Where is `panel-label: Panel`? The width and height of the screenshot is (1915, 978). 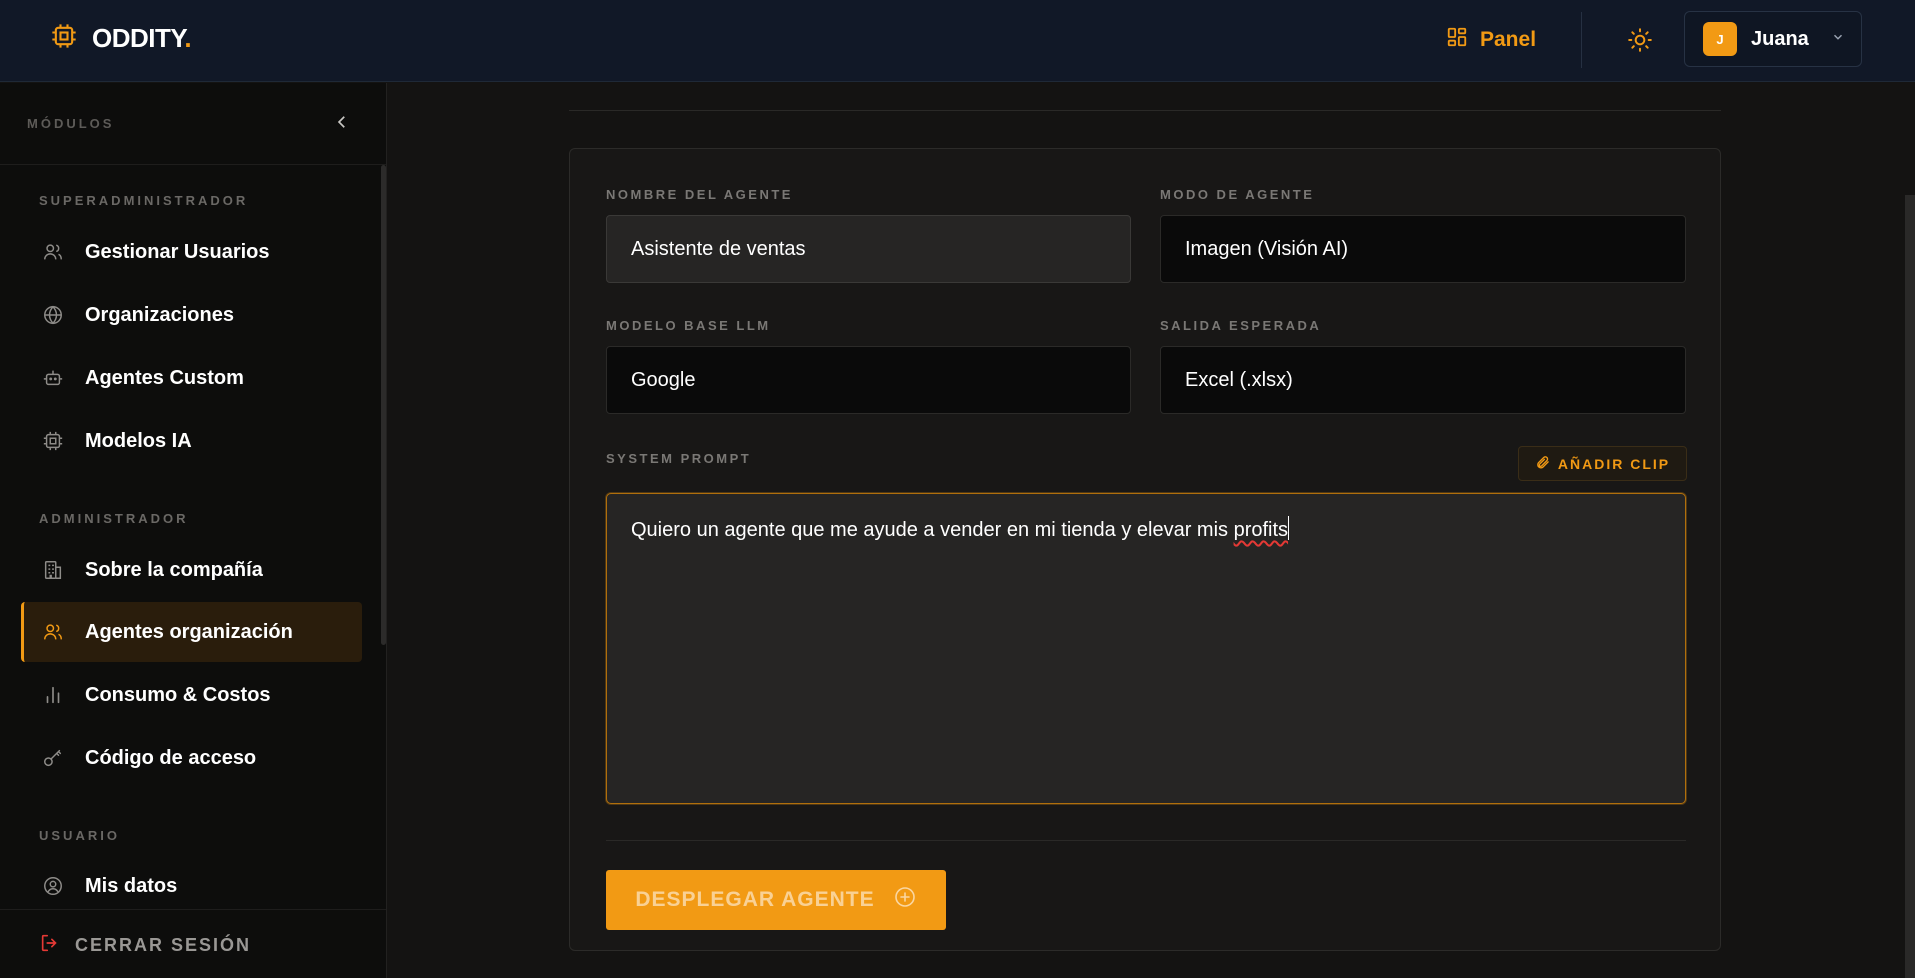
panel-label: Panel is located at coordinates (1508, 39).